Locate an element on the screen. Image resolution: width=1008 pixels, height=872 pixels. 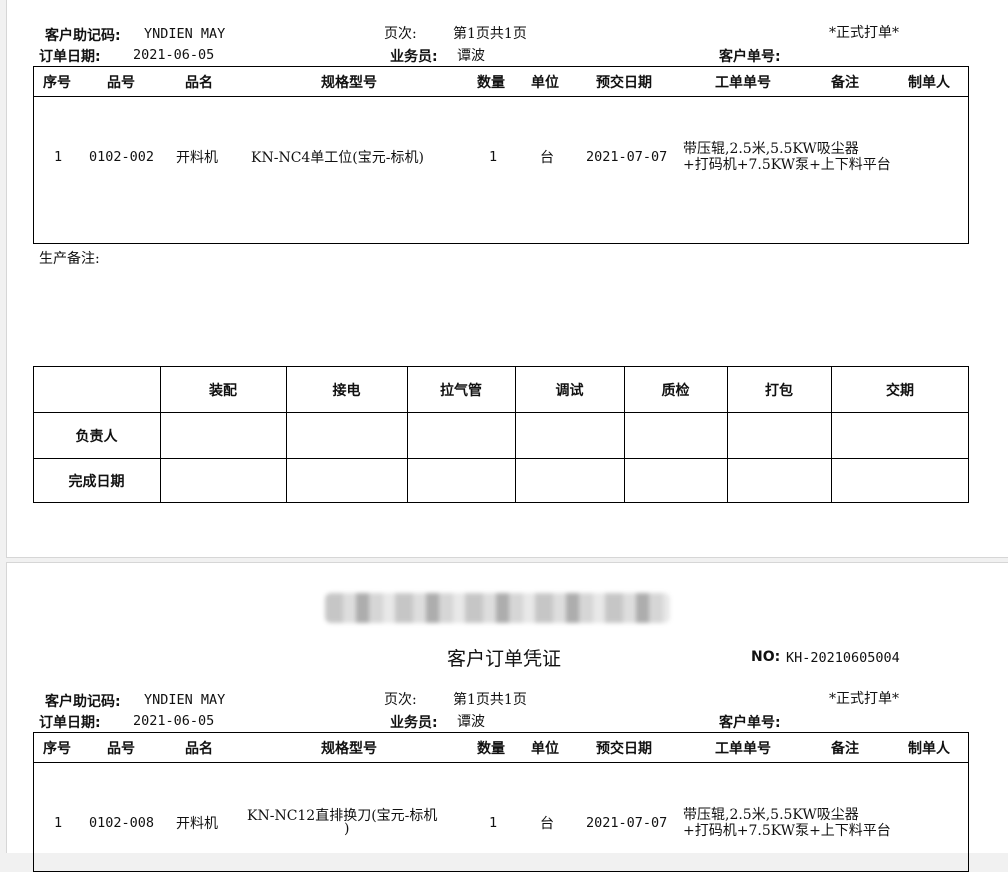
process-col-wiring: 接电 is located at coordinates (346, 391).